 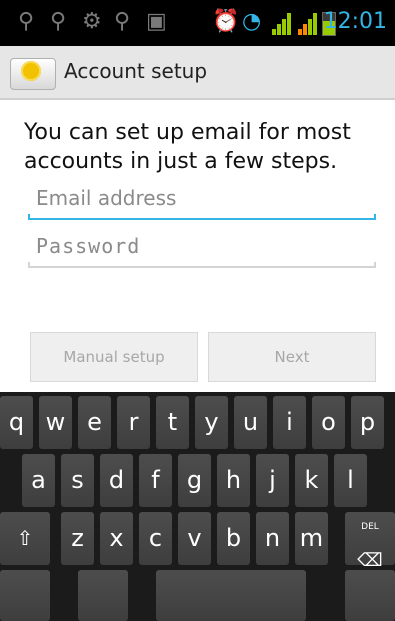 What do you see at coordinates (355, 21) in the screenshot?
I see `clock: 12:01` at bounding box center [355, 21].